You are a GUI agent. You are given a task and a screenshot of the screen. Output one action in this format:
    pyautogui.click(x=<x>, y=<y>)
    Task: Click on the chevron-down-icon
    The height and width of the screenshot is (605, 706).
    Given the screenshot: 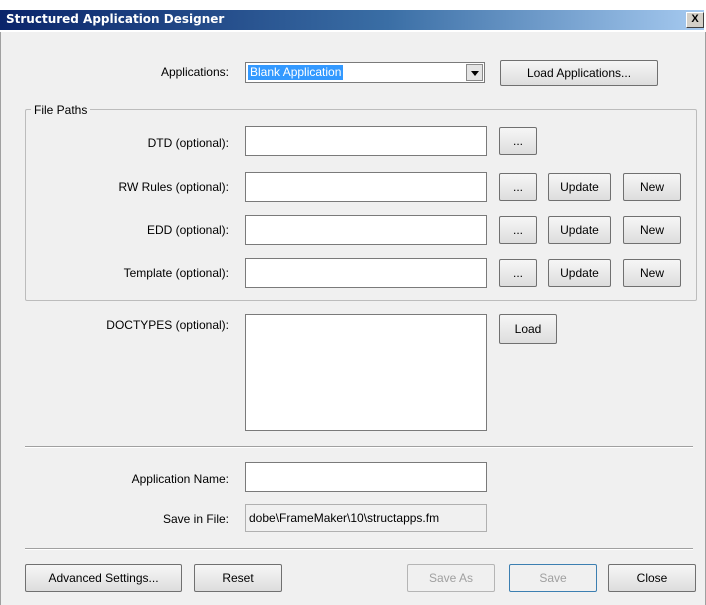 What is the action you would take?
    pyautogui.click(x=474, y=72)
    